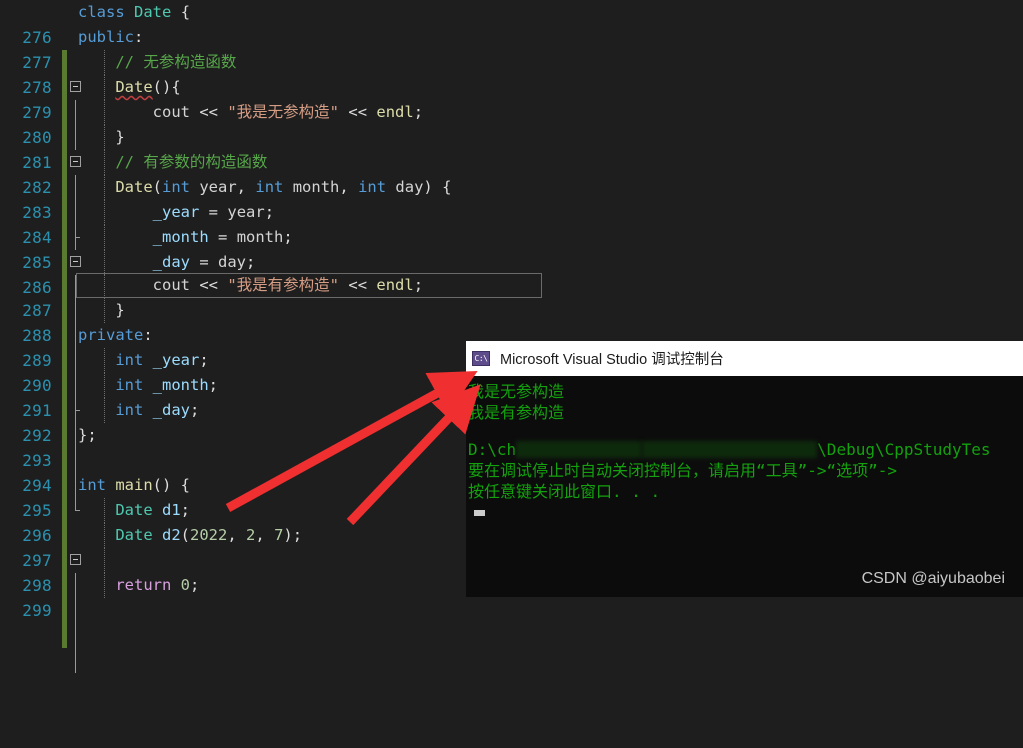 The width and height of the screenshot is (1023, 748). I want to click on code-line: 281 }, so click(511, 175).